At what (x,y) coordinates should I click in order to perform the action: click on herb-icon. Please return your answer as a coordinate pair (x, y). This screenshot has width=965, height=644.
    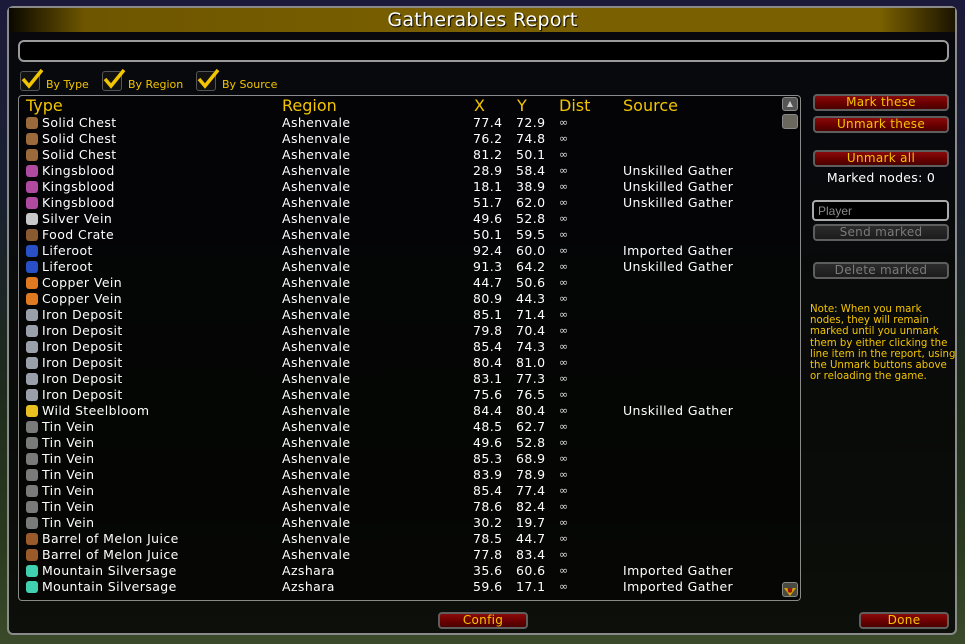
    Looking at the image, I should click on (32, 187).